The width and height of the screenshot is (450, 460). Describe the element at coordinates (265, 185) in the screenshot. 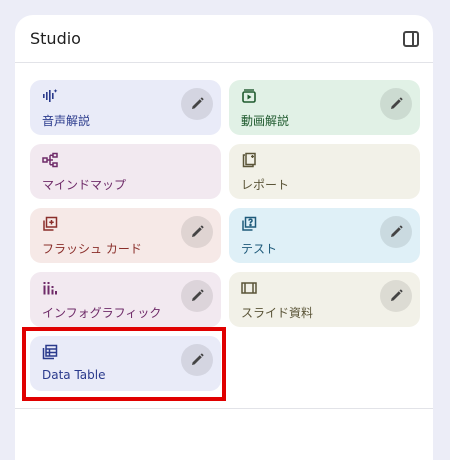

I see `card-label: レポート` at that location.